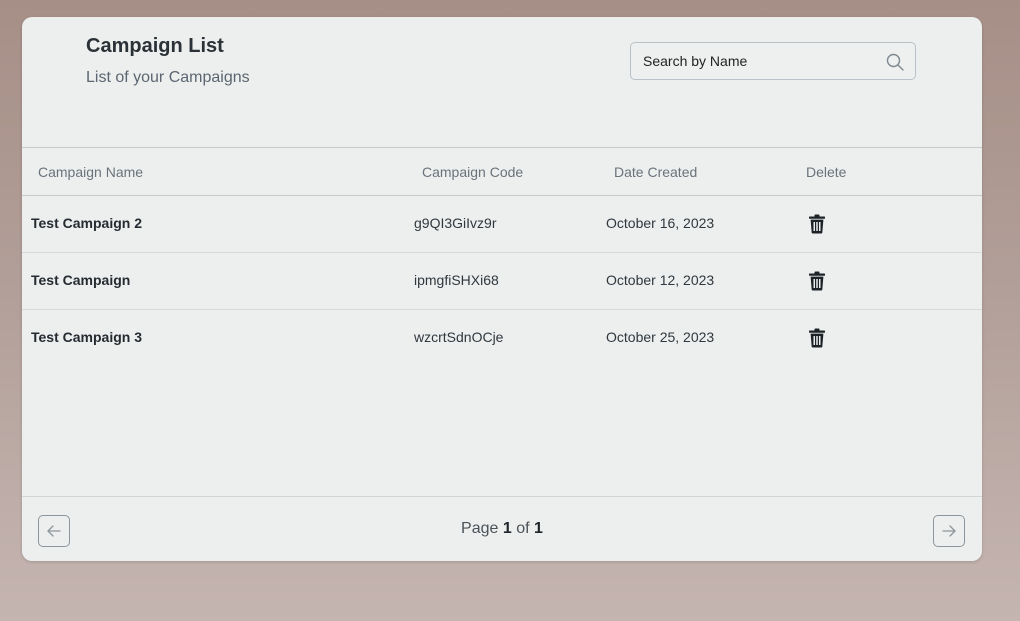  I want to click on page-indicator: Page 1 of 1, so click(502, 529).